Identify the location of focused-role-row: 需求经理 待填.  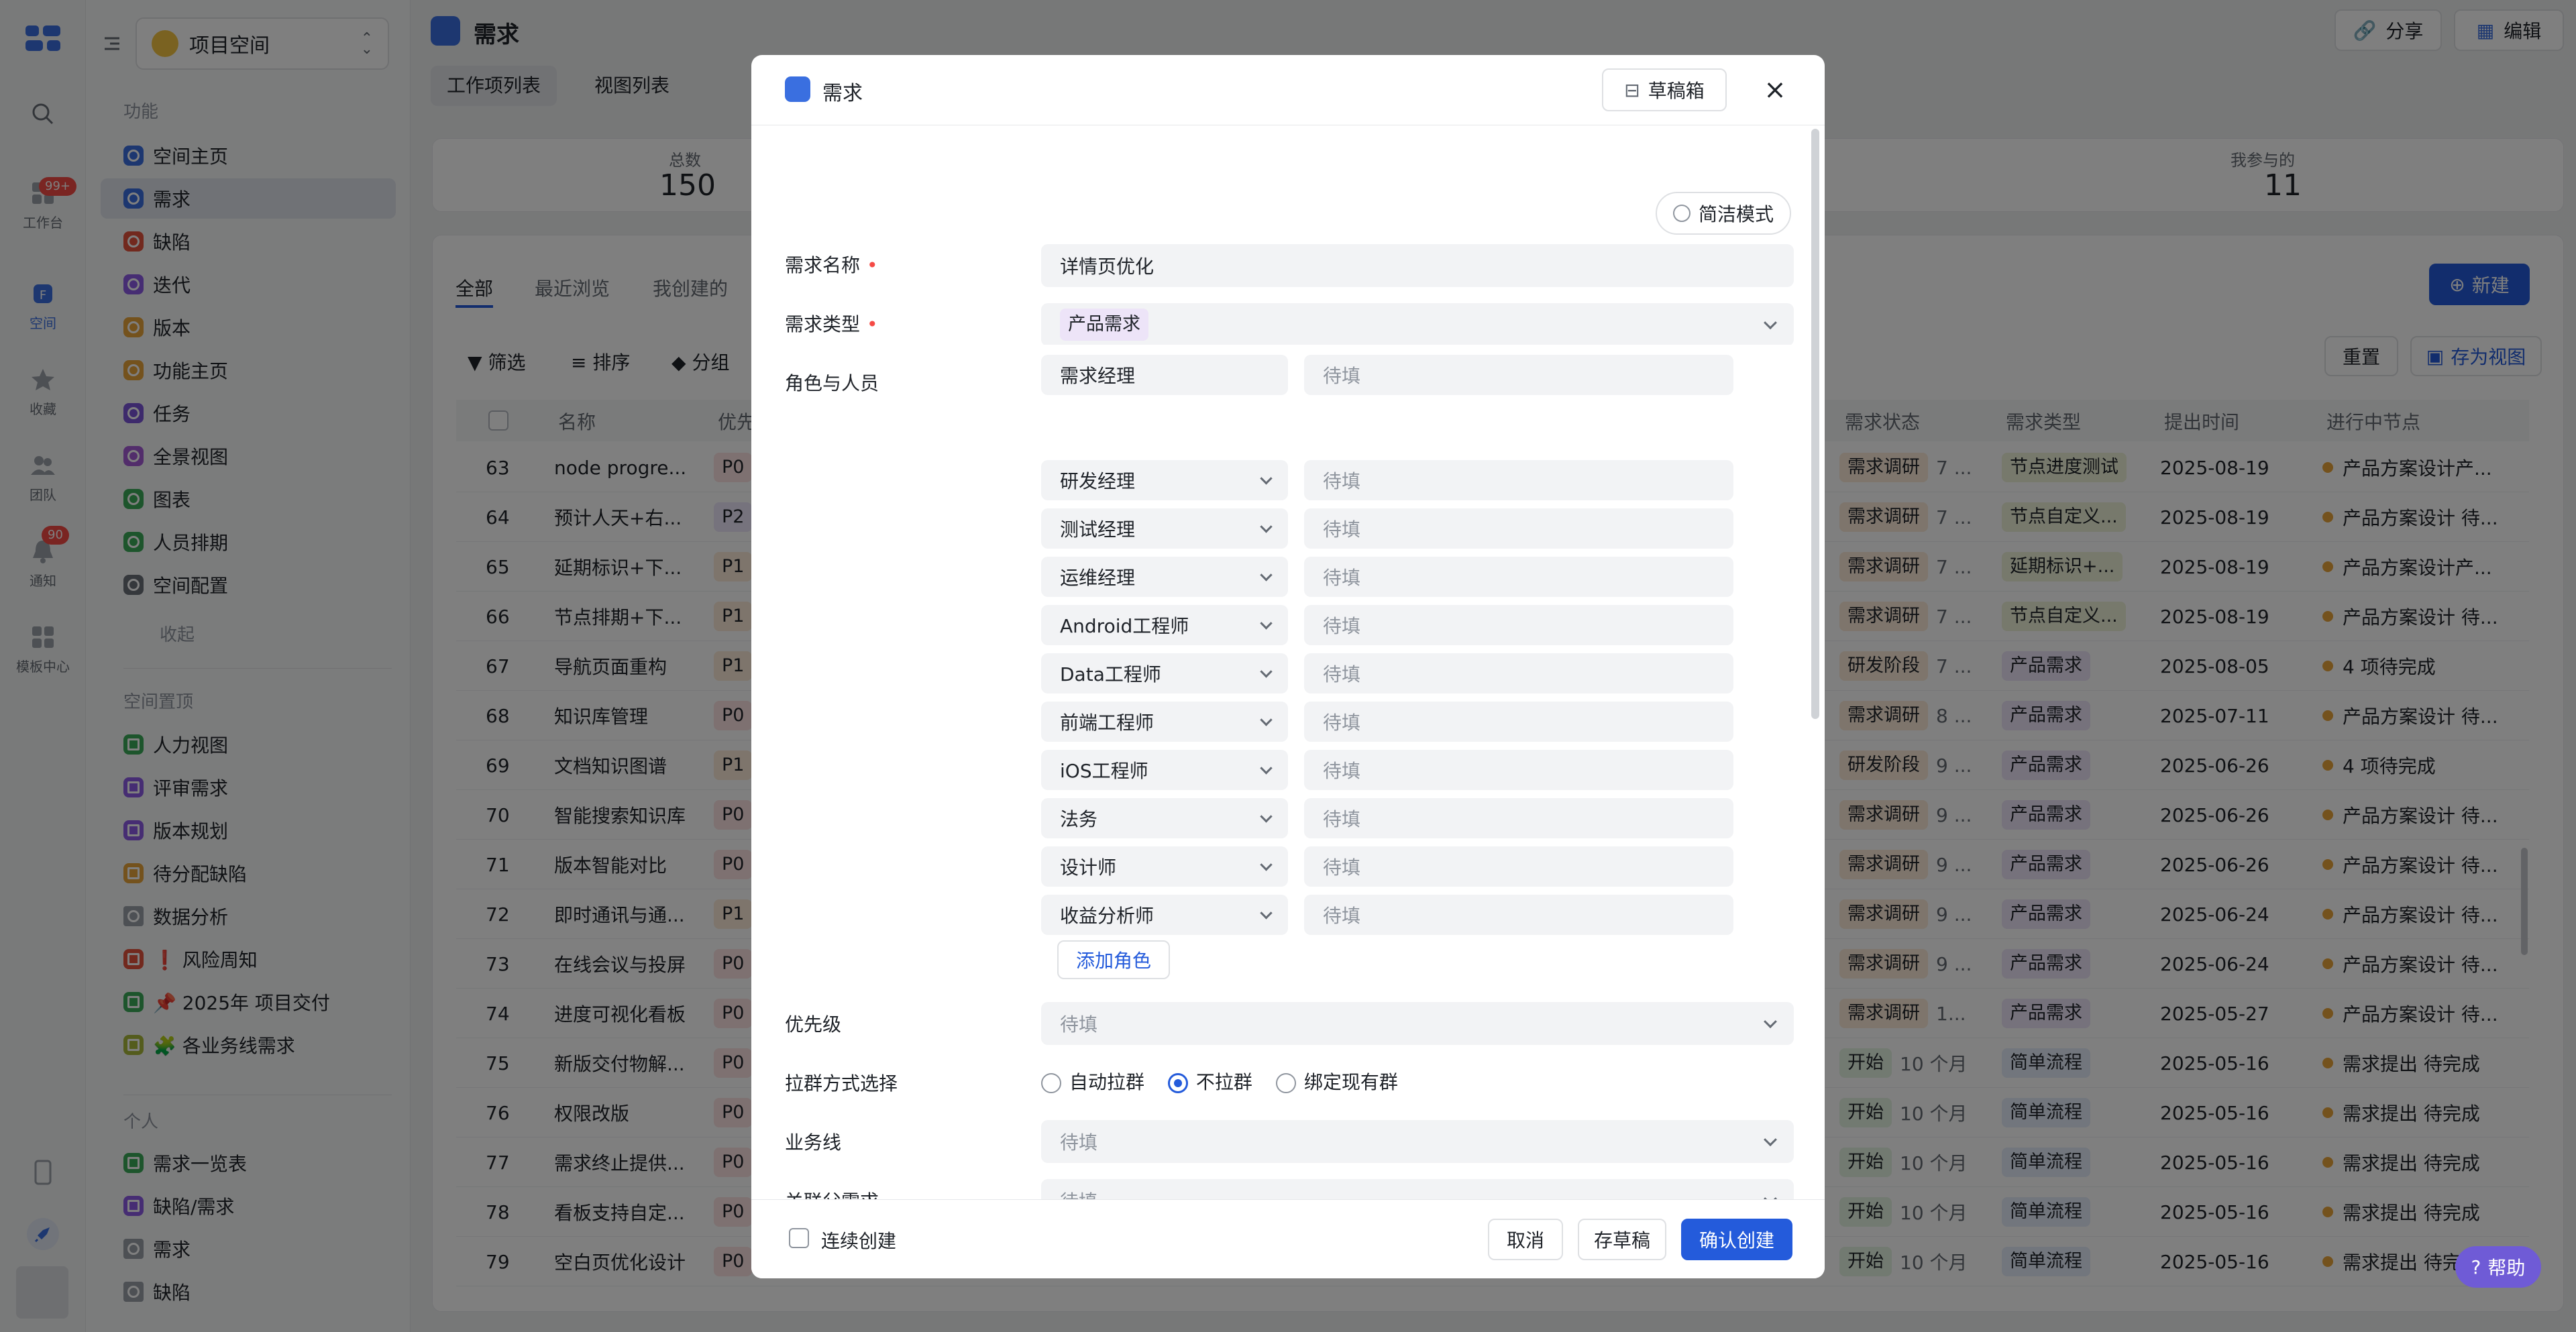
(1417, 375).